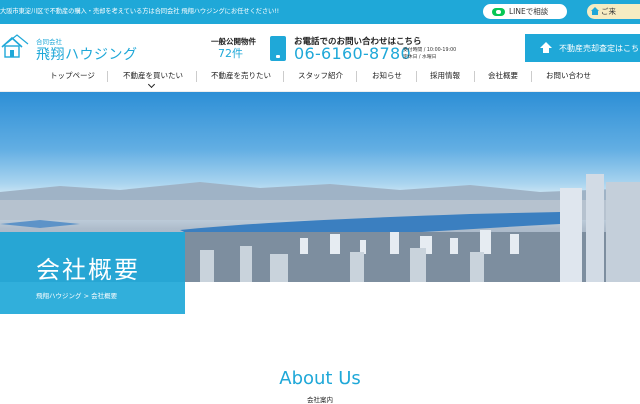 This screenshot has height=404, width=640. I want to click on house-up-icon, so click(546, 47).